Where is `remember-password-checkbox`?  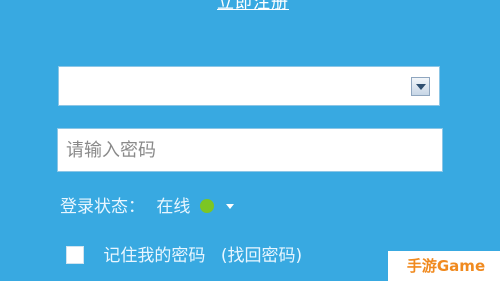 remember-password-checkbox is located at coordinates (75, 255).